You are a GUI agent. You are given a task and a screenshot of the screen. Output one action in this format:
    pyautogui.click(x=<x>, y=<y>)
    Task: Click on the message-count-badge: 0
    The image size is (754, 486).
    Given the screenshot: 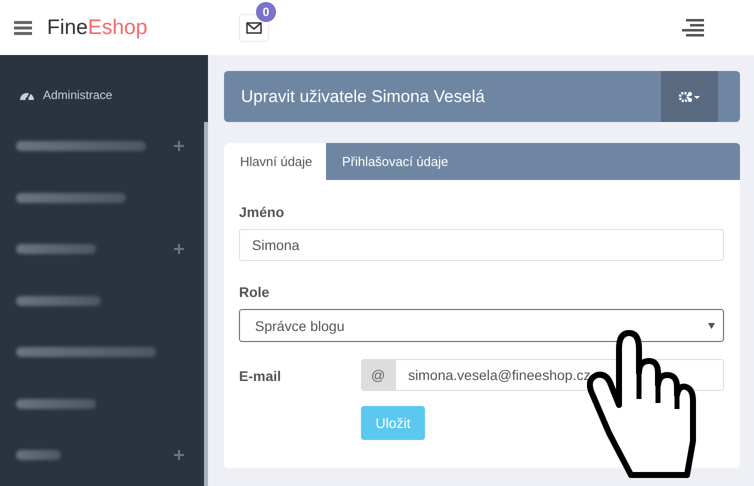 What is the action you would take?
    pyautogui.click(x=266, y=12)
    